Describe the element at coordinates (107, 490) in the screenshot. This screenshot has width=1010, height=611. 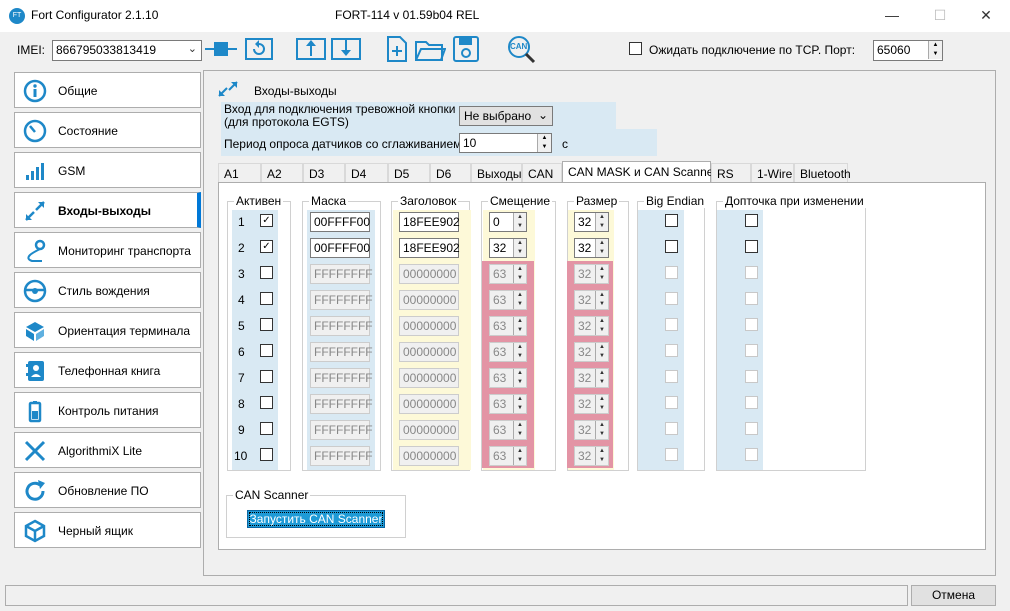
I see `sidebar-item: Обновление ПО` at that location.